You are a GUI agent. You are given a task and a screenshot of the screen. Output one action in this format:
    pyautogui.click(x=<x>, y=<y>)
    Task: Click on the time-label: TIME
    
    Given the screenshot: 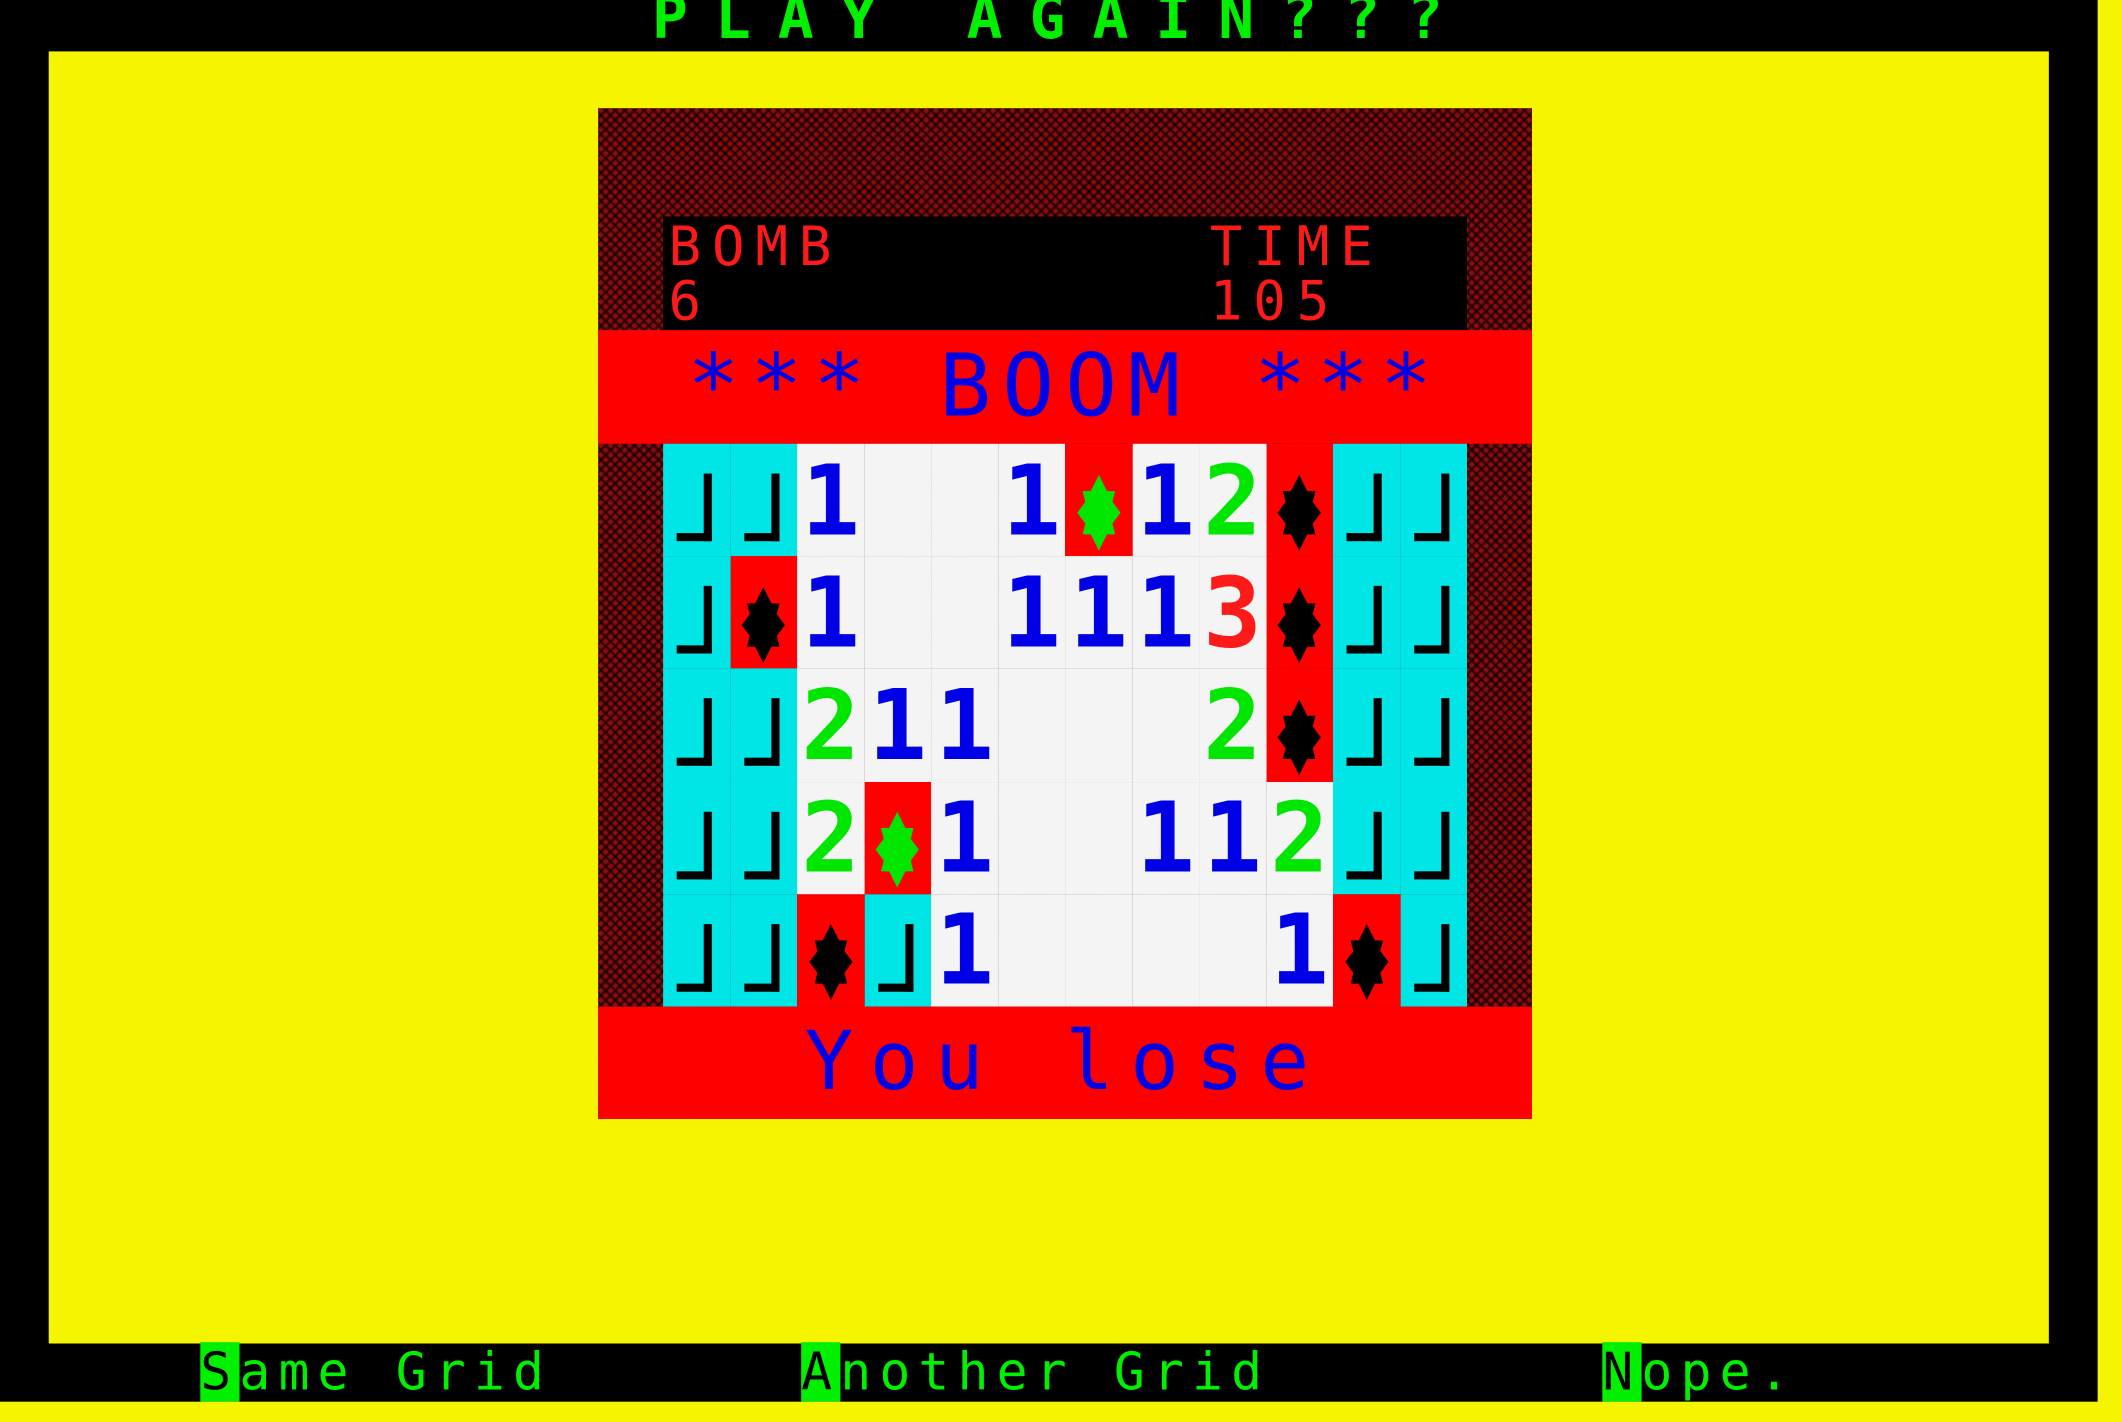 What is the action you would take?
    pyautogui.click(x=1296, y=247)
    